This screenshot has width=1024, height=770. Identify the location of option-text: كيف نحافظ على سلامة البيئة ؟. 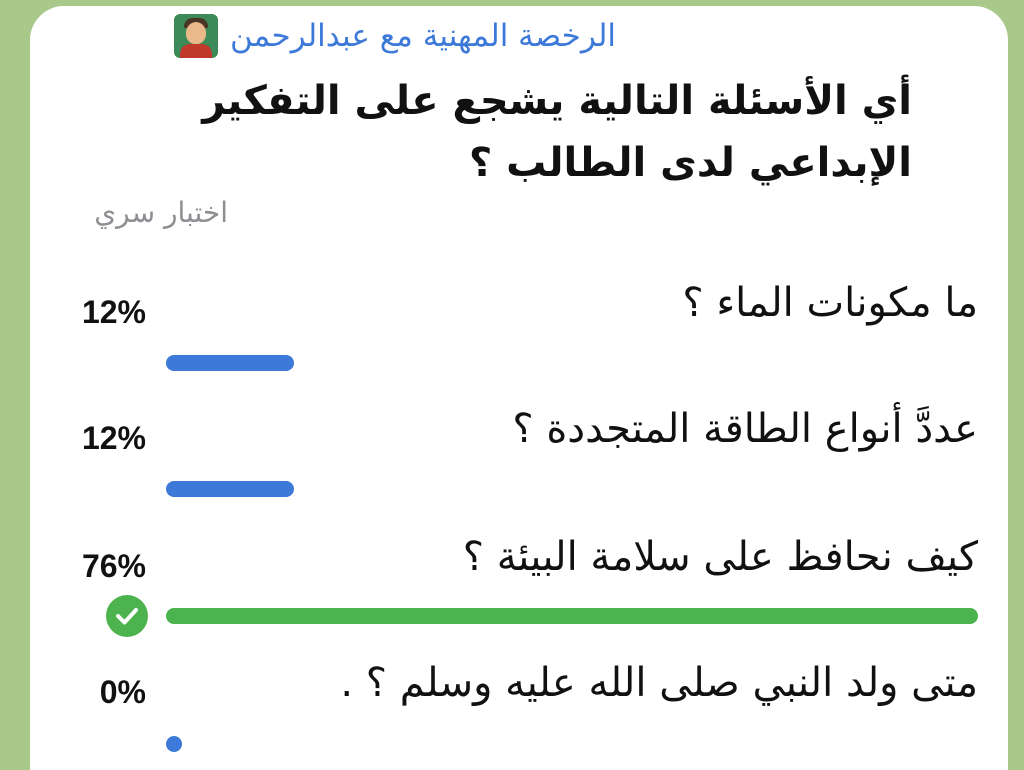
(720, 557).